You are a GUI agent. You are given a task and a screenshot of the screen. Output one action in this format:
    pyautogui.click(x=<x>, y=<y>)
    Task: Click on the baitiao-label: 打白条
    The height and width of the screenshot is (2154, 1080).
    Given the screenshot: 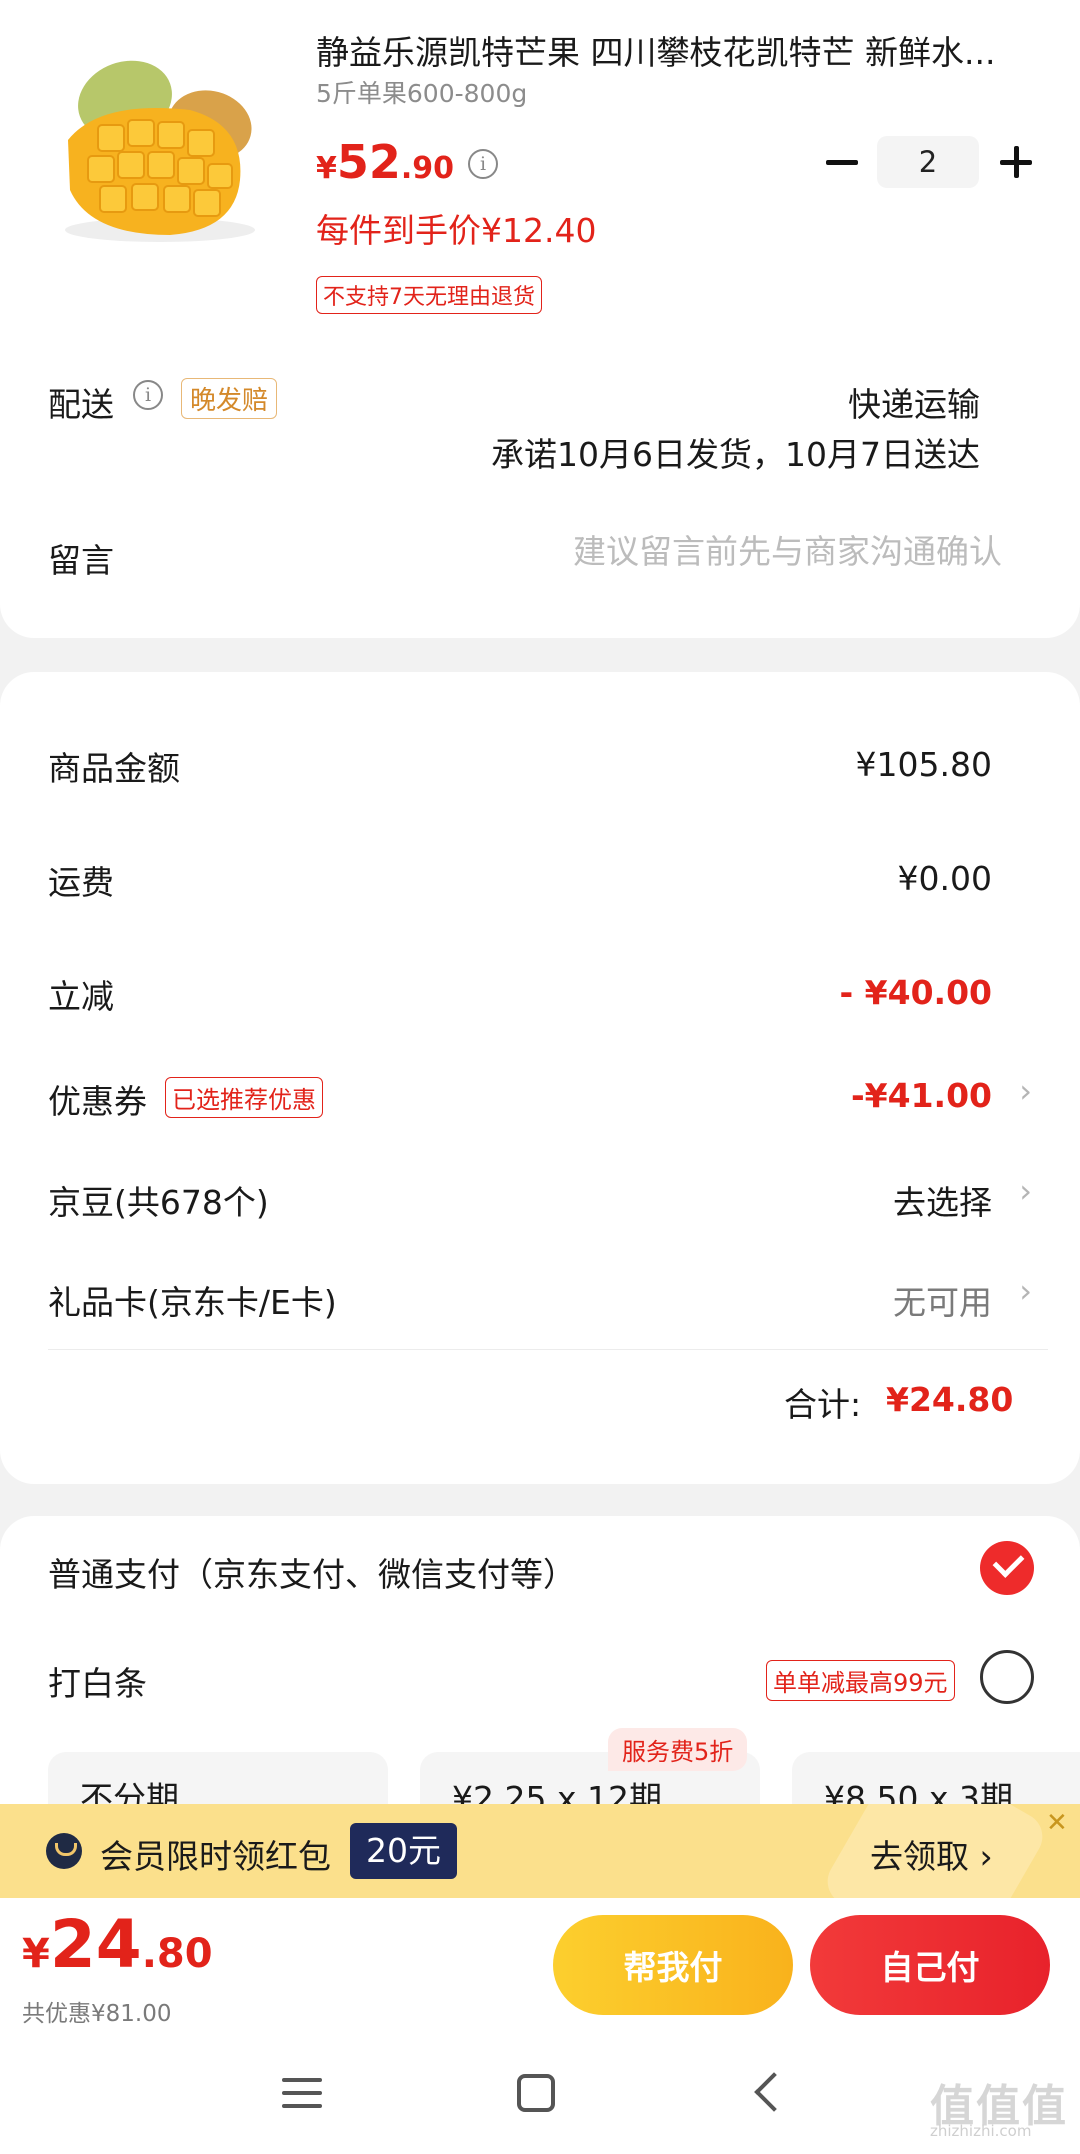 What is the action you would take?
    pyautogui.click(x=97, y=1681)
    